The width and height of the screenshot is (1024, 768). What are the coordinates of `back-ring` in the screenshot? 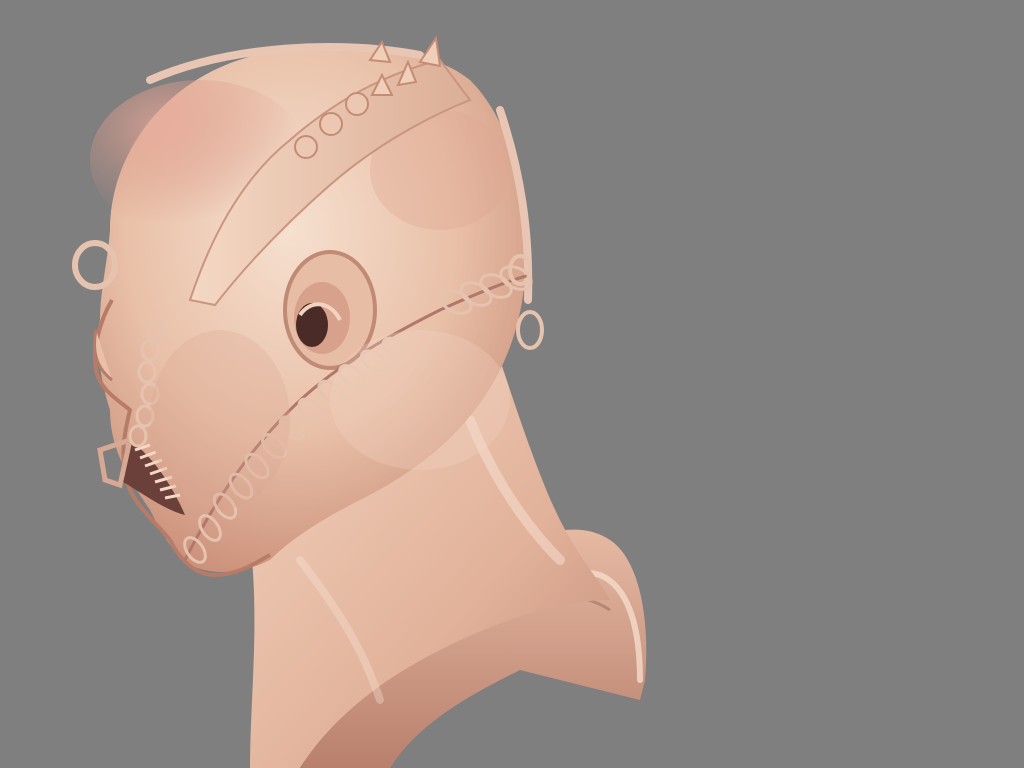 It's located at (530, 330).